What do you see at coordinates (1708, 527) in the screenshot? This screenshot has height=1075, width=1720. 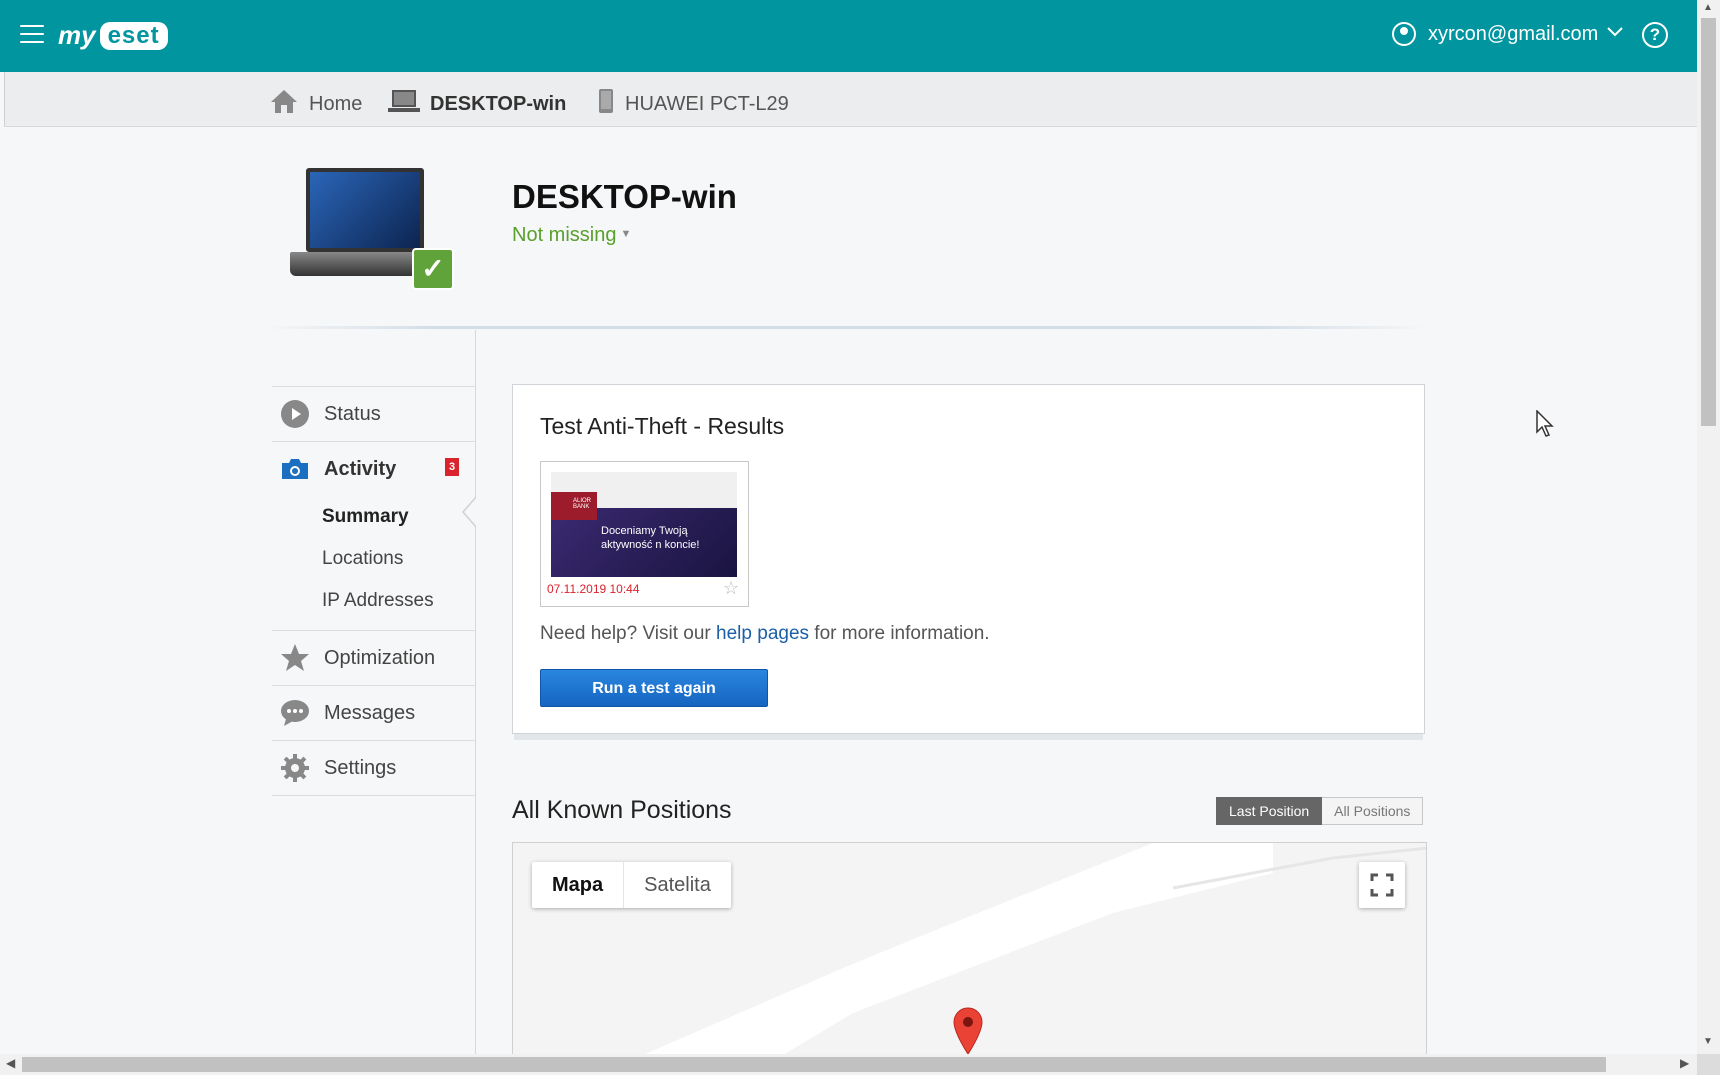 I see `vertical-scrollbar: ▲ ▼` at bounding box center [1708, 527].